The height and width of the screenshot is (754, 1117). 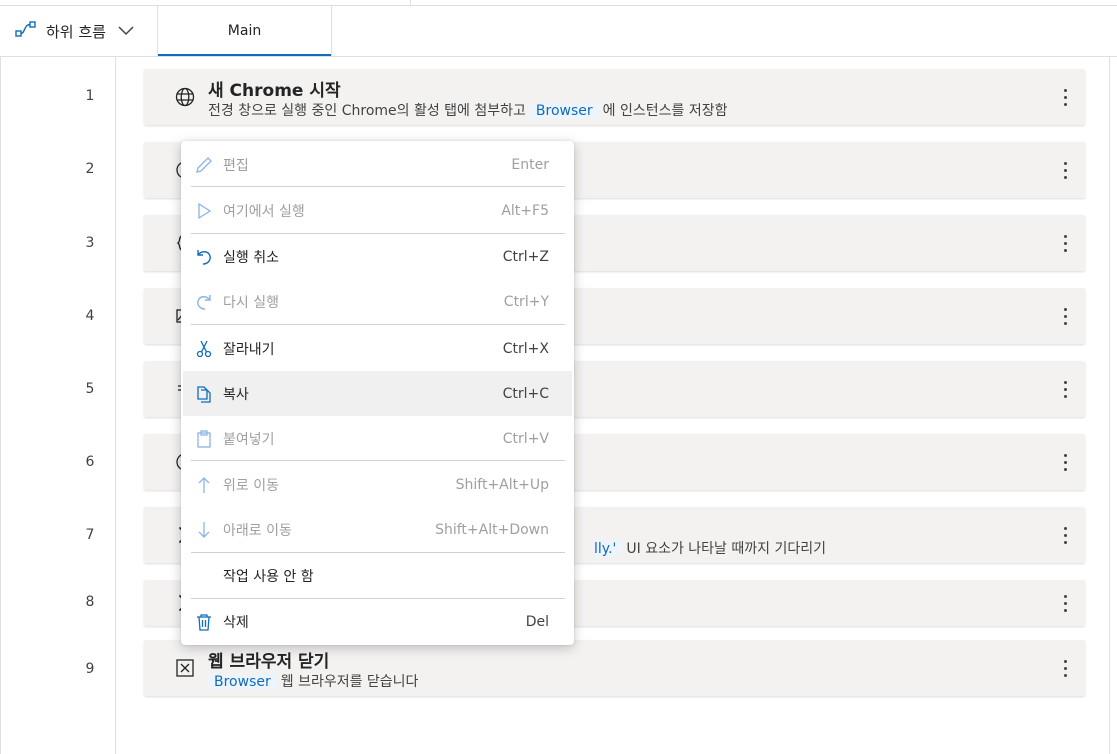 What do you see at coordinates (90, 462) in the screenshot?
I see `line-number: 6` at bounding box center [90, 462].